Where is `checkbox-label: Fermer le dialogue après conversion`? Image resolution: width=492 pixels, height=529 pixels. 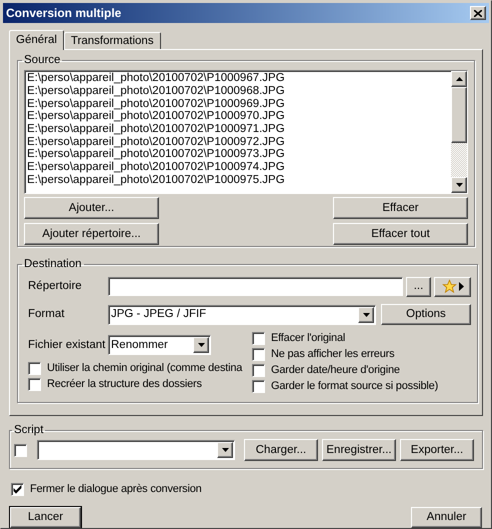 checkbox-label: Fermer le dialogue après conversion is located at coordinates (116, 489).